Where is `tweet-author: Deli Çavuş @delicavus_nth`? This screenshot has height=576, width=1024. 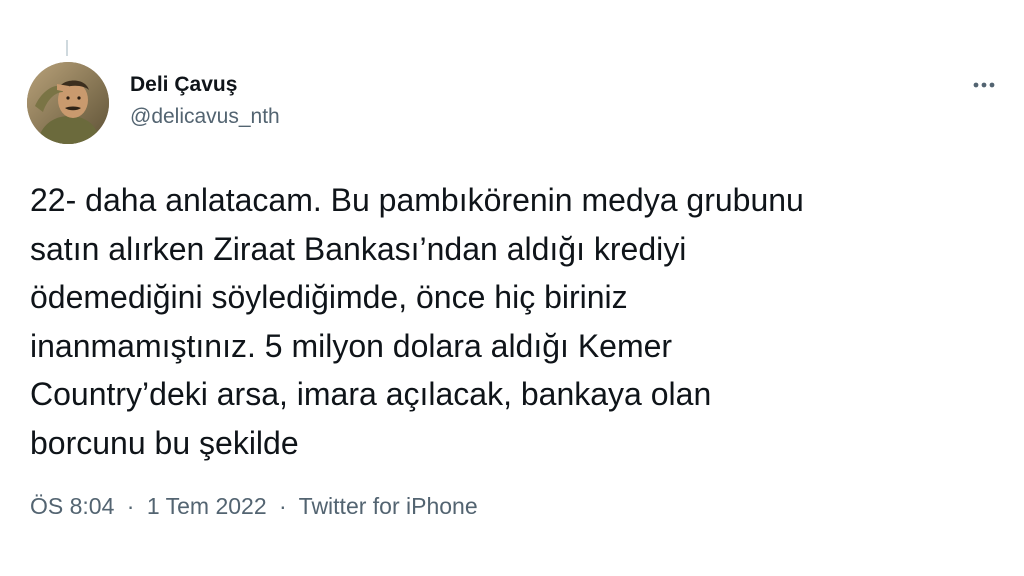
tweet-author: Deli Çavuş @delicavus_nth is located at coordinates (205, 101).